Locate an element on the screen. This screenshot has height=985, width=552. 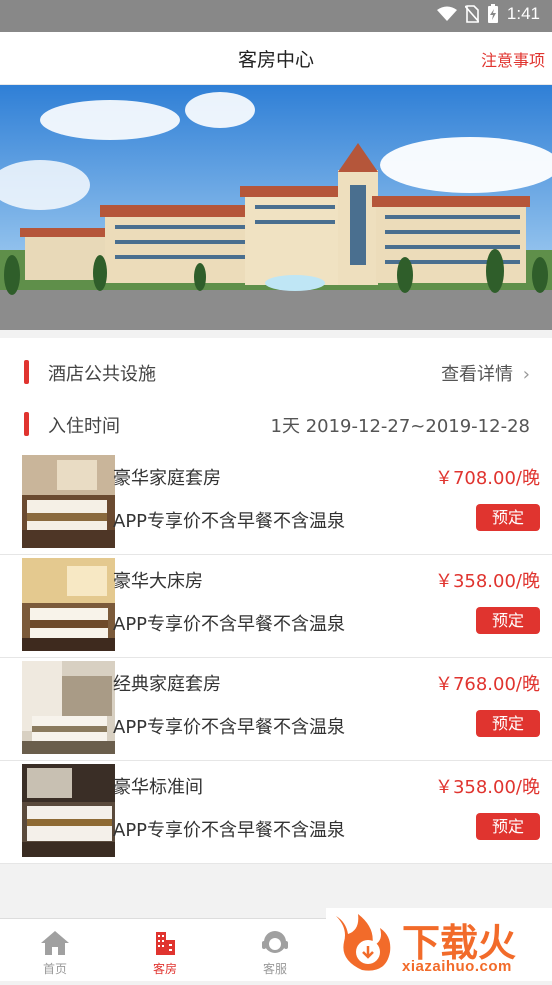
tab-home-label: 首页 is located at coordinates (54, 969).